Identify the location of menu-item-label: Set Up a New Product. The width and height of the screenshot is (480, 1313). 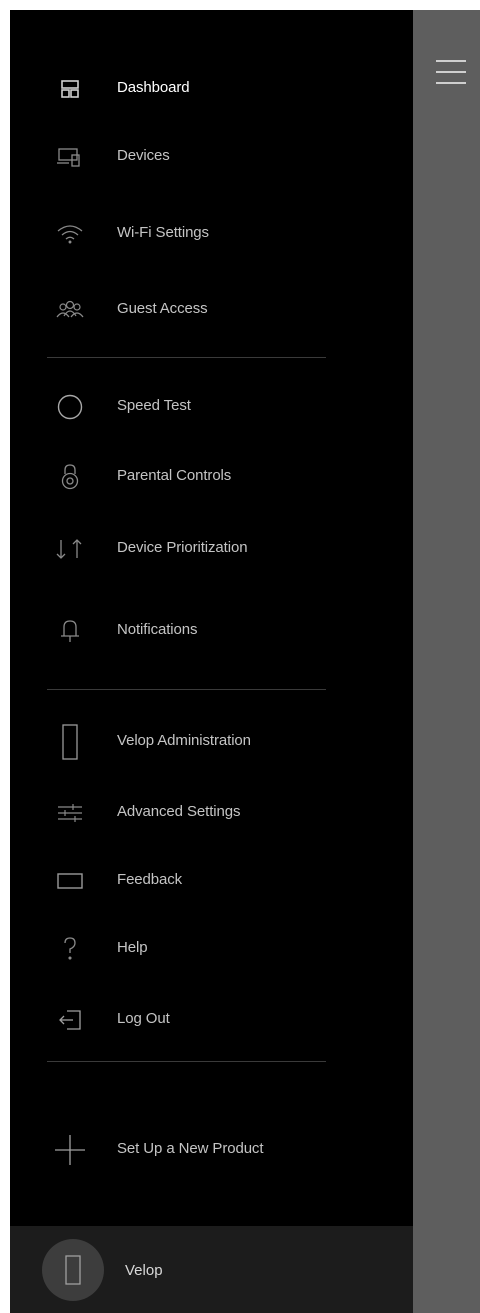
(190, 1148).